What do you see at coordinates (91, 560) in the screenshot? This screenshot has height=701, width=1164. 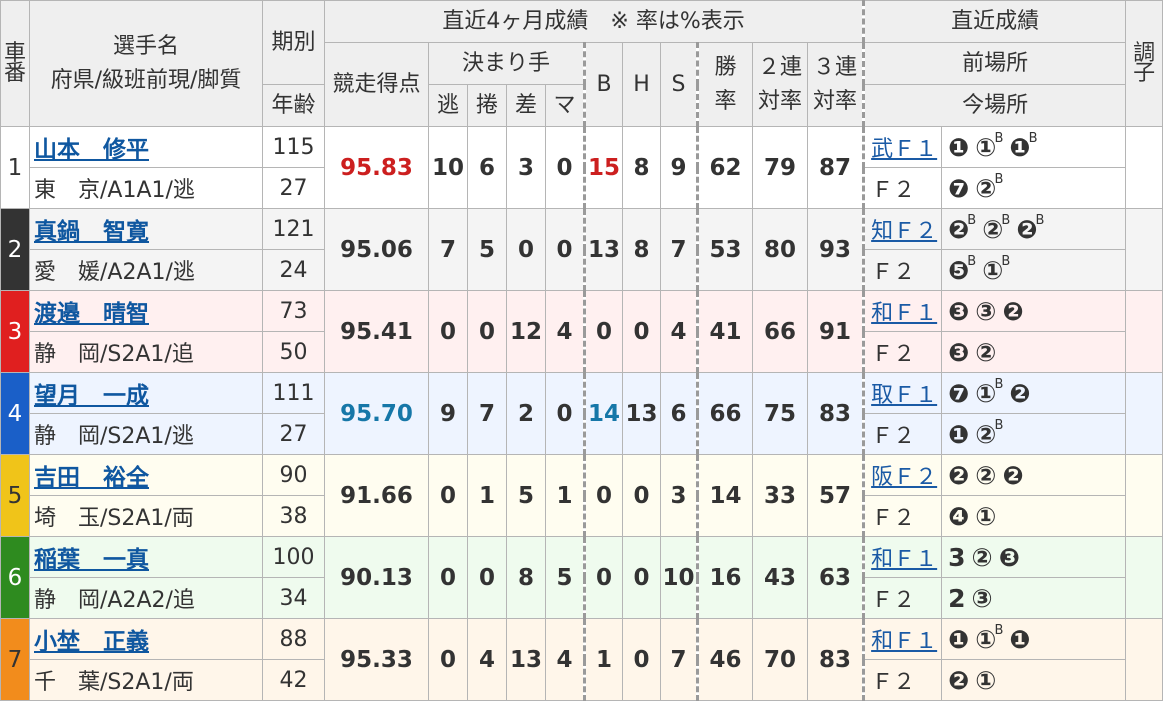 I see `rider-name-link: 稲葉 一真` at bounding box center [91, 560].